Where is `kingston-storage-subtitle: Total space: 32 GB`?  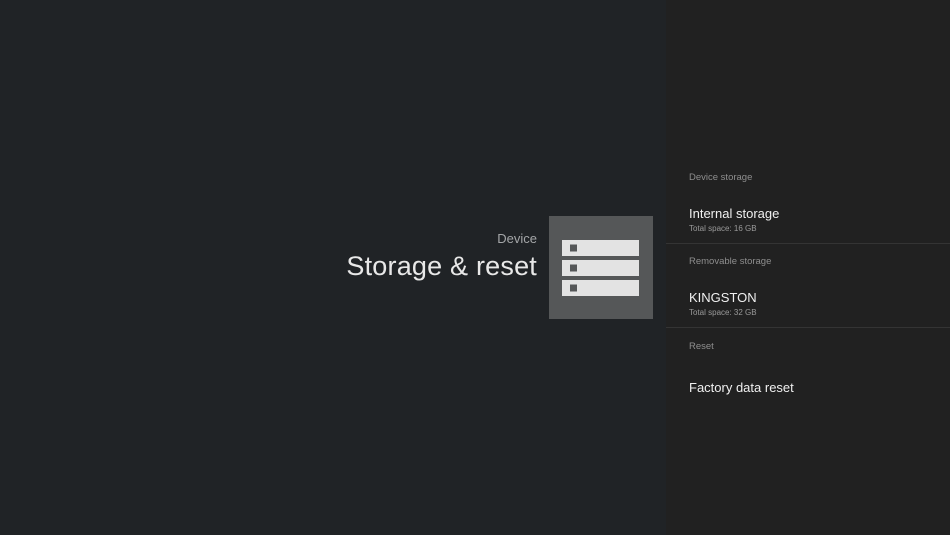
kingston-storage-subtitle: Total space: 32 GB is located at coordinates (723, 312).